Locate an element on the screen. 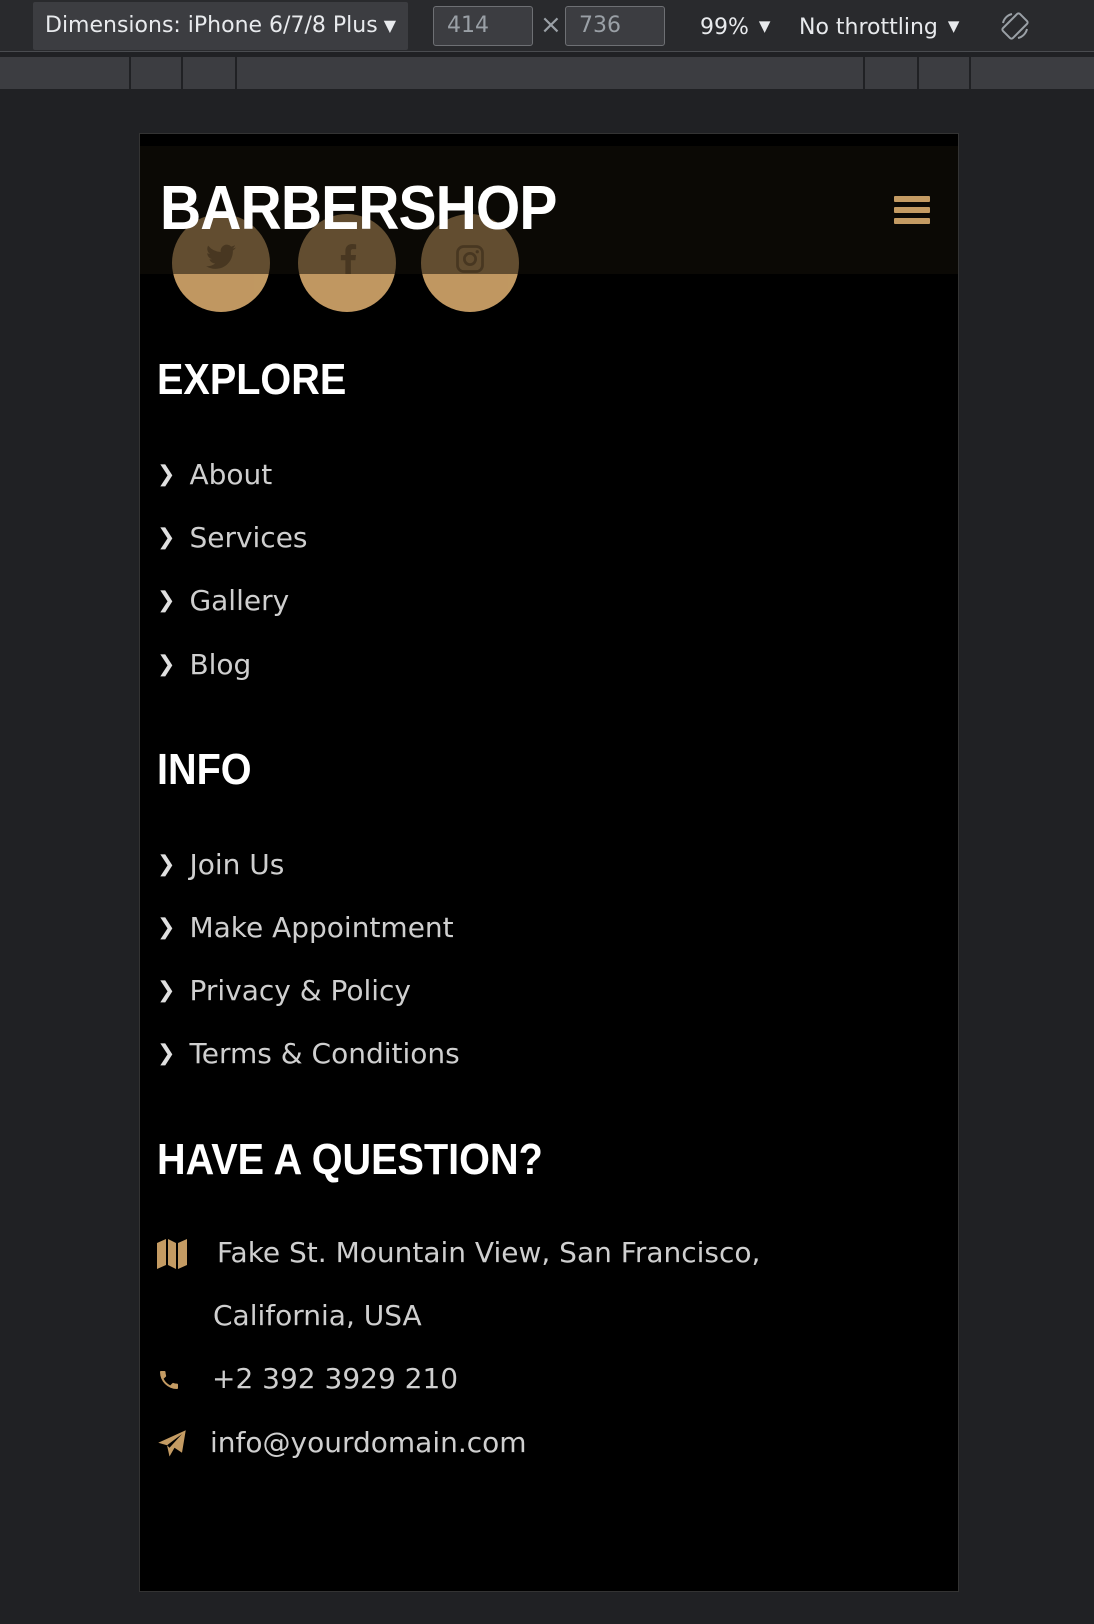 The image size is (1094, 1624). footer-link-terms-conditions: ❯ Terms & Conditions is located at coordinates (308, 1054).